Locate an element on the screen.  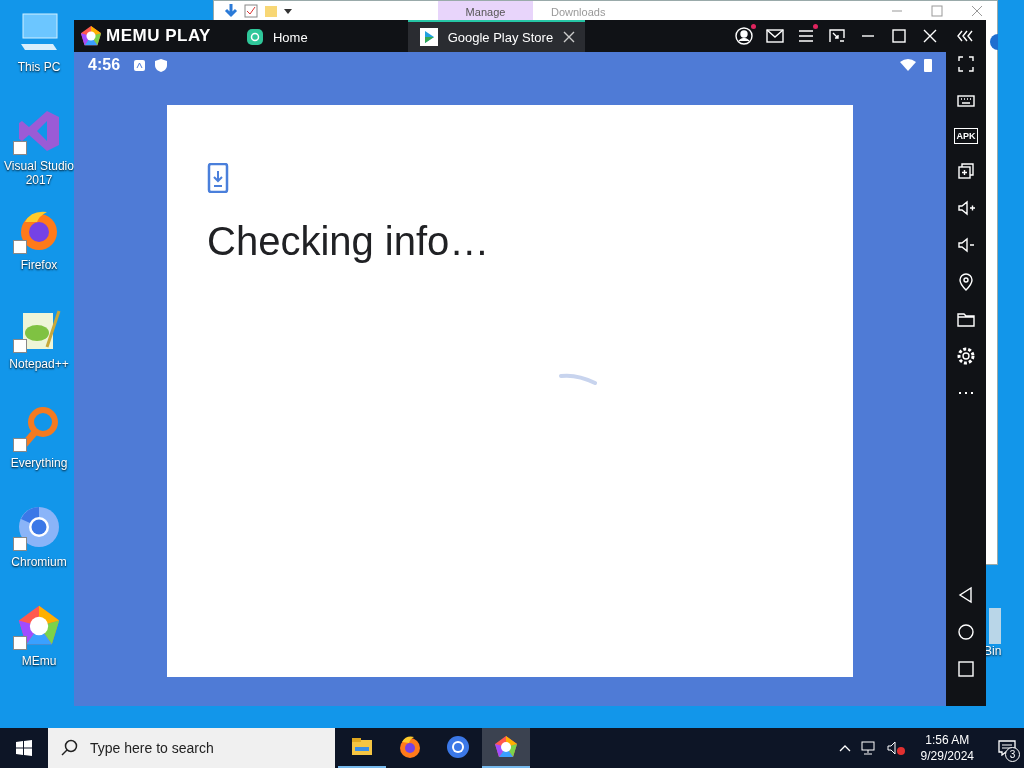
chromium-icon is located at coordinates (39, 527).